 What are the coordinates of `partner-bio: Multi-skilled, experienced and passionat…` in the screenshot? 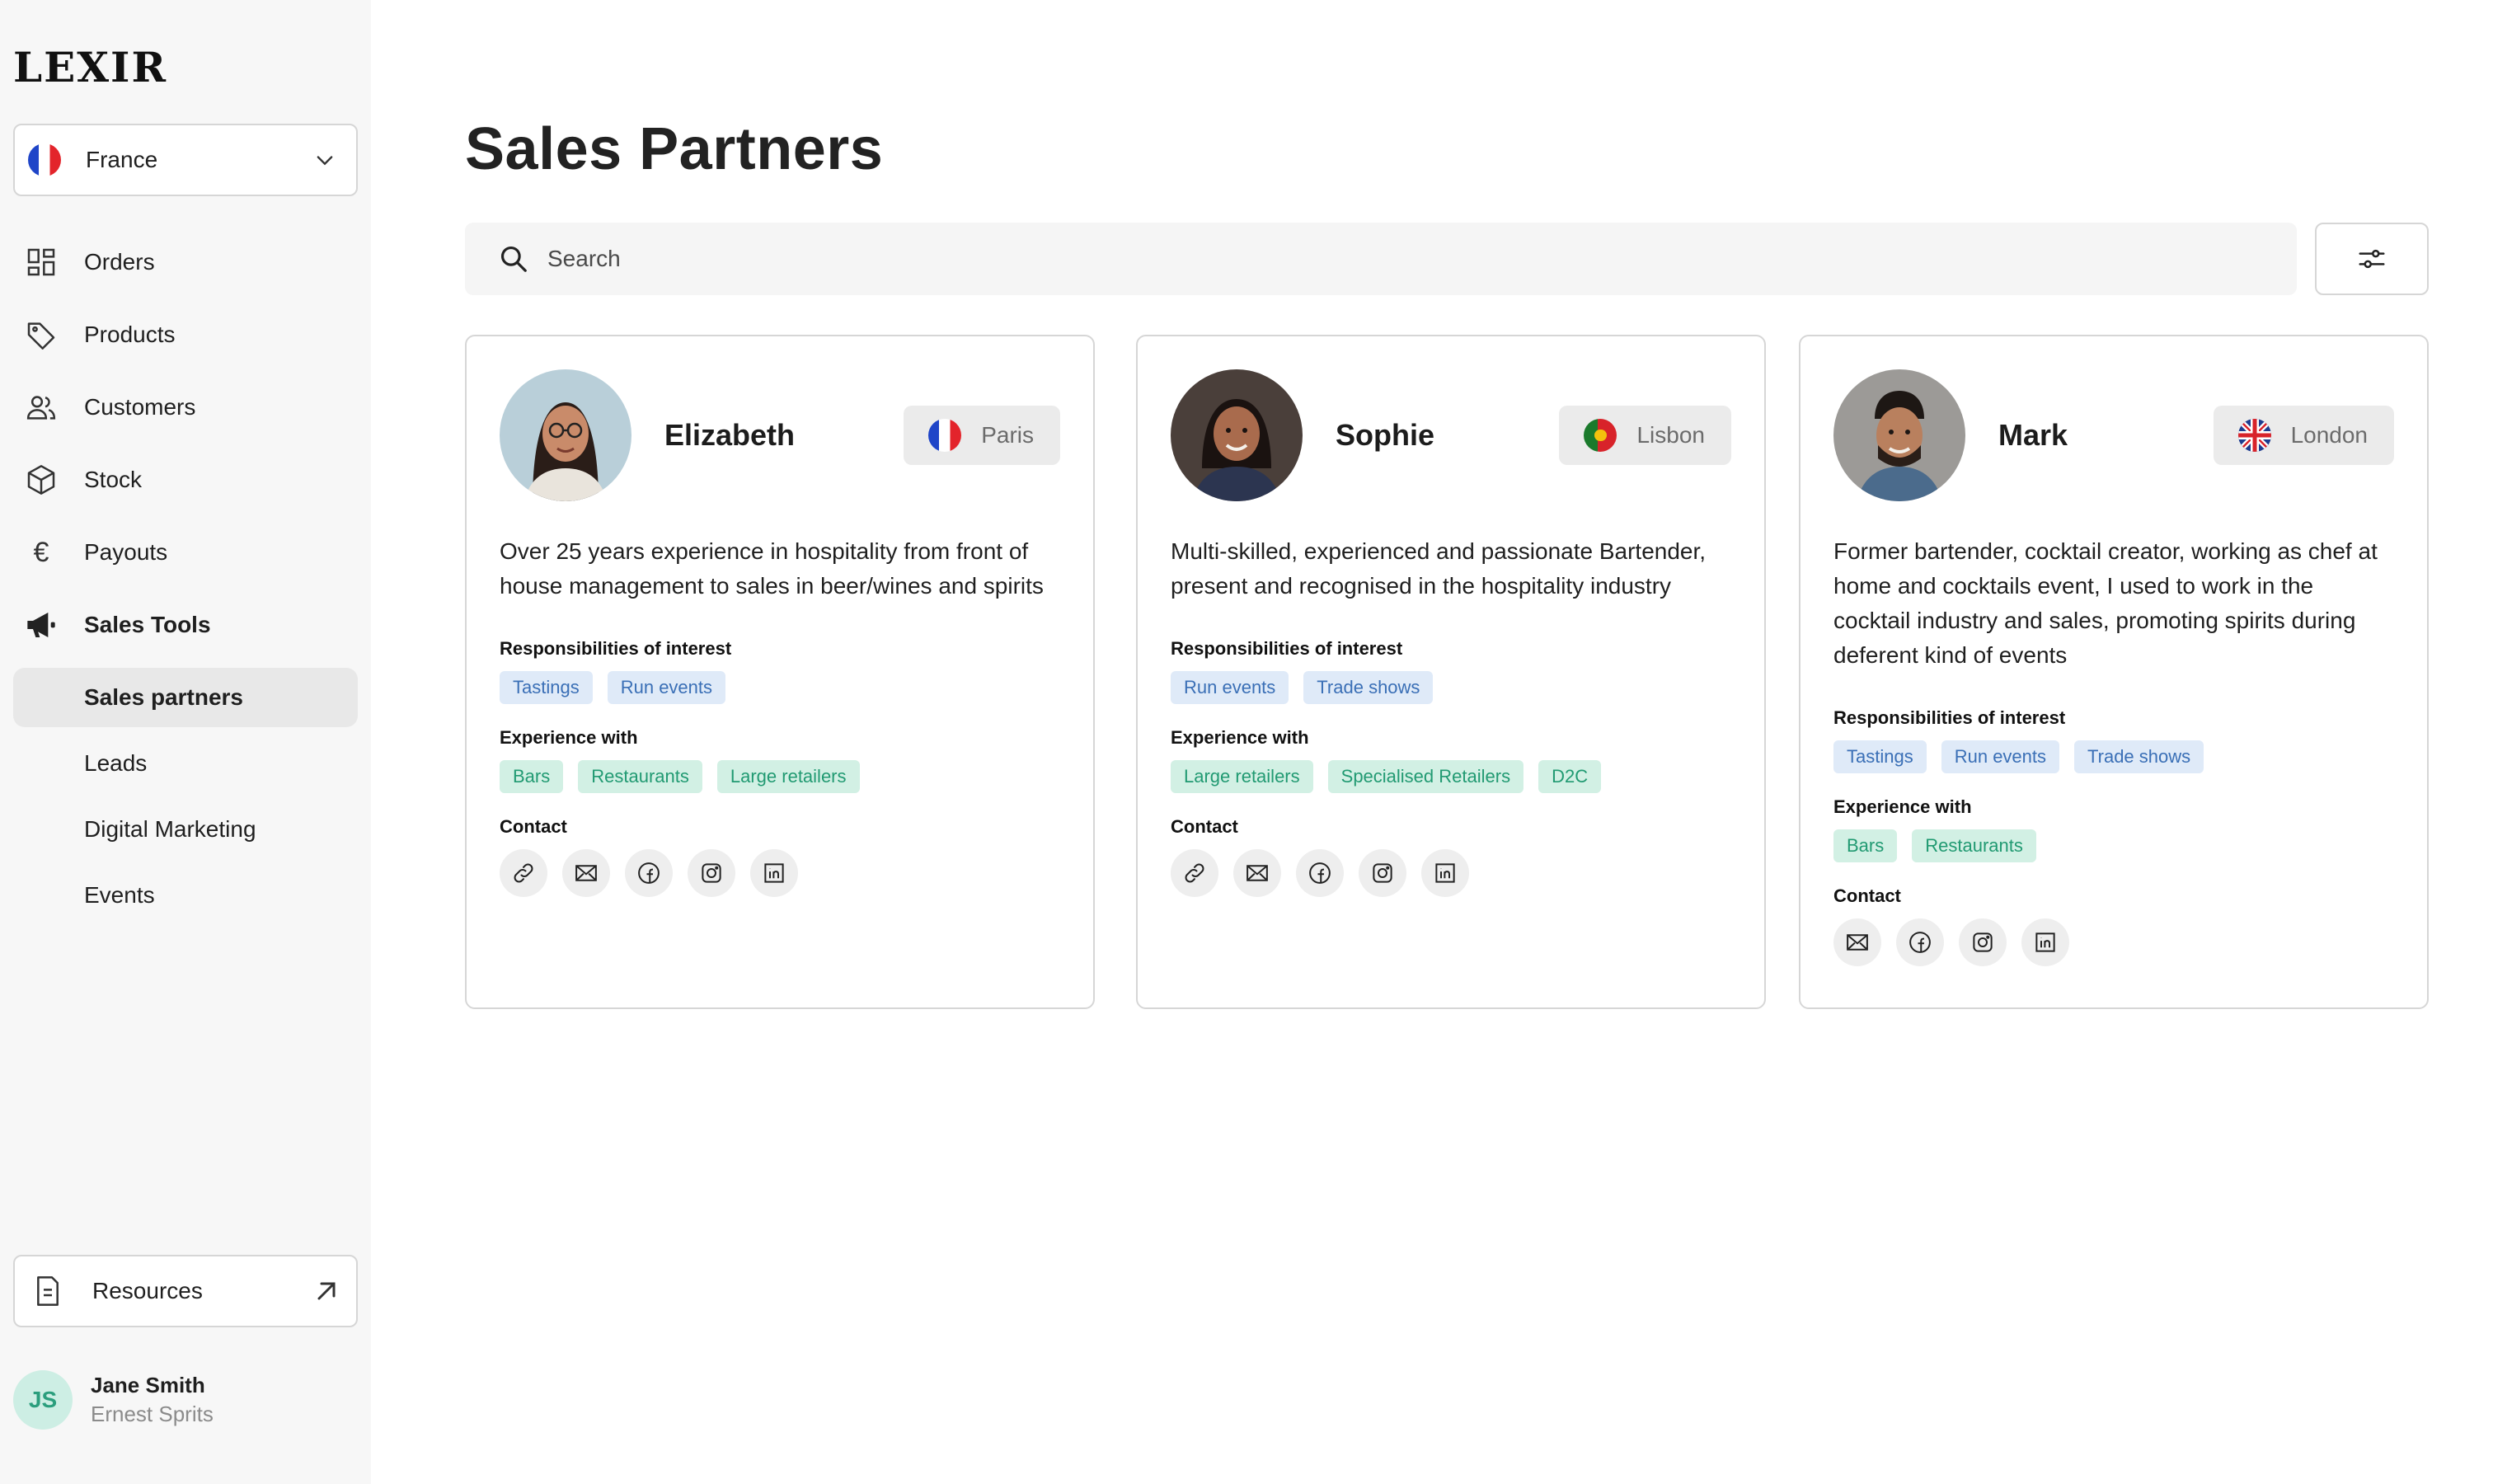 It's located at (1439, 568).